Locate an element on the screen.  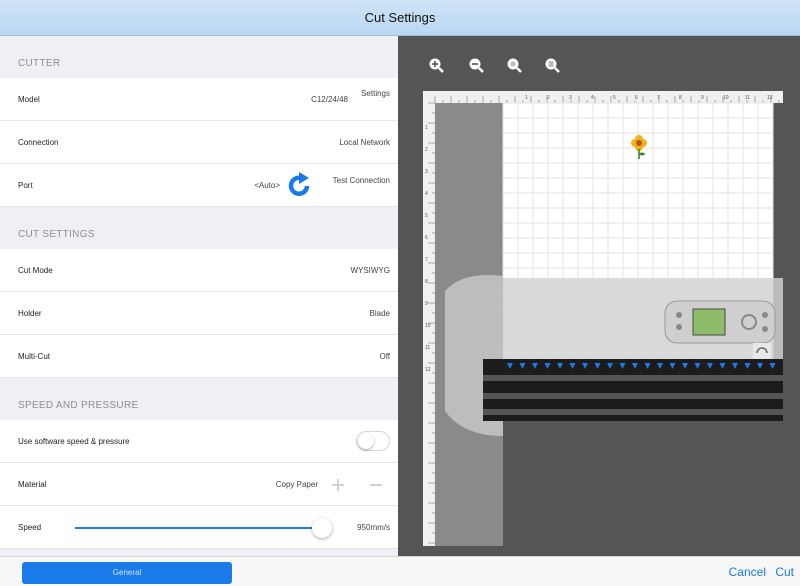
zoom-page-icon is located at coordinates (552, 65).